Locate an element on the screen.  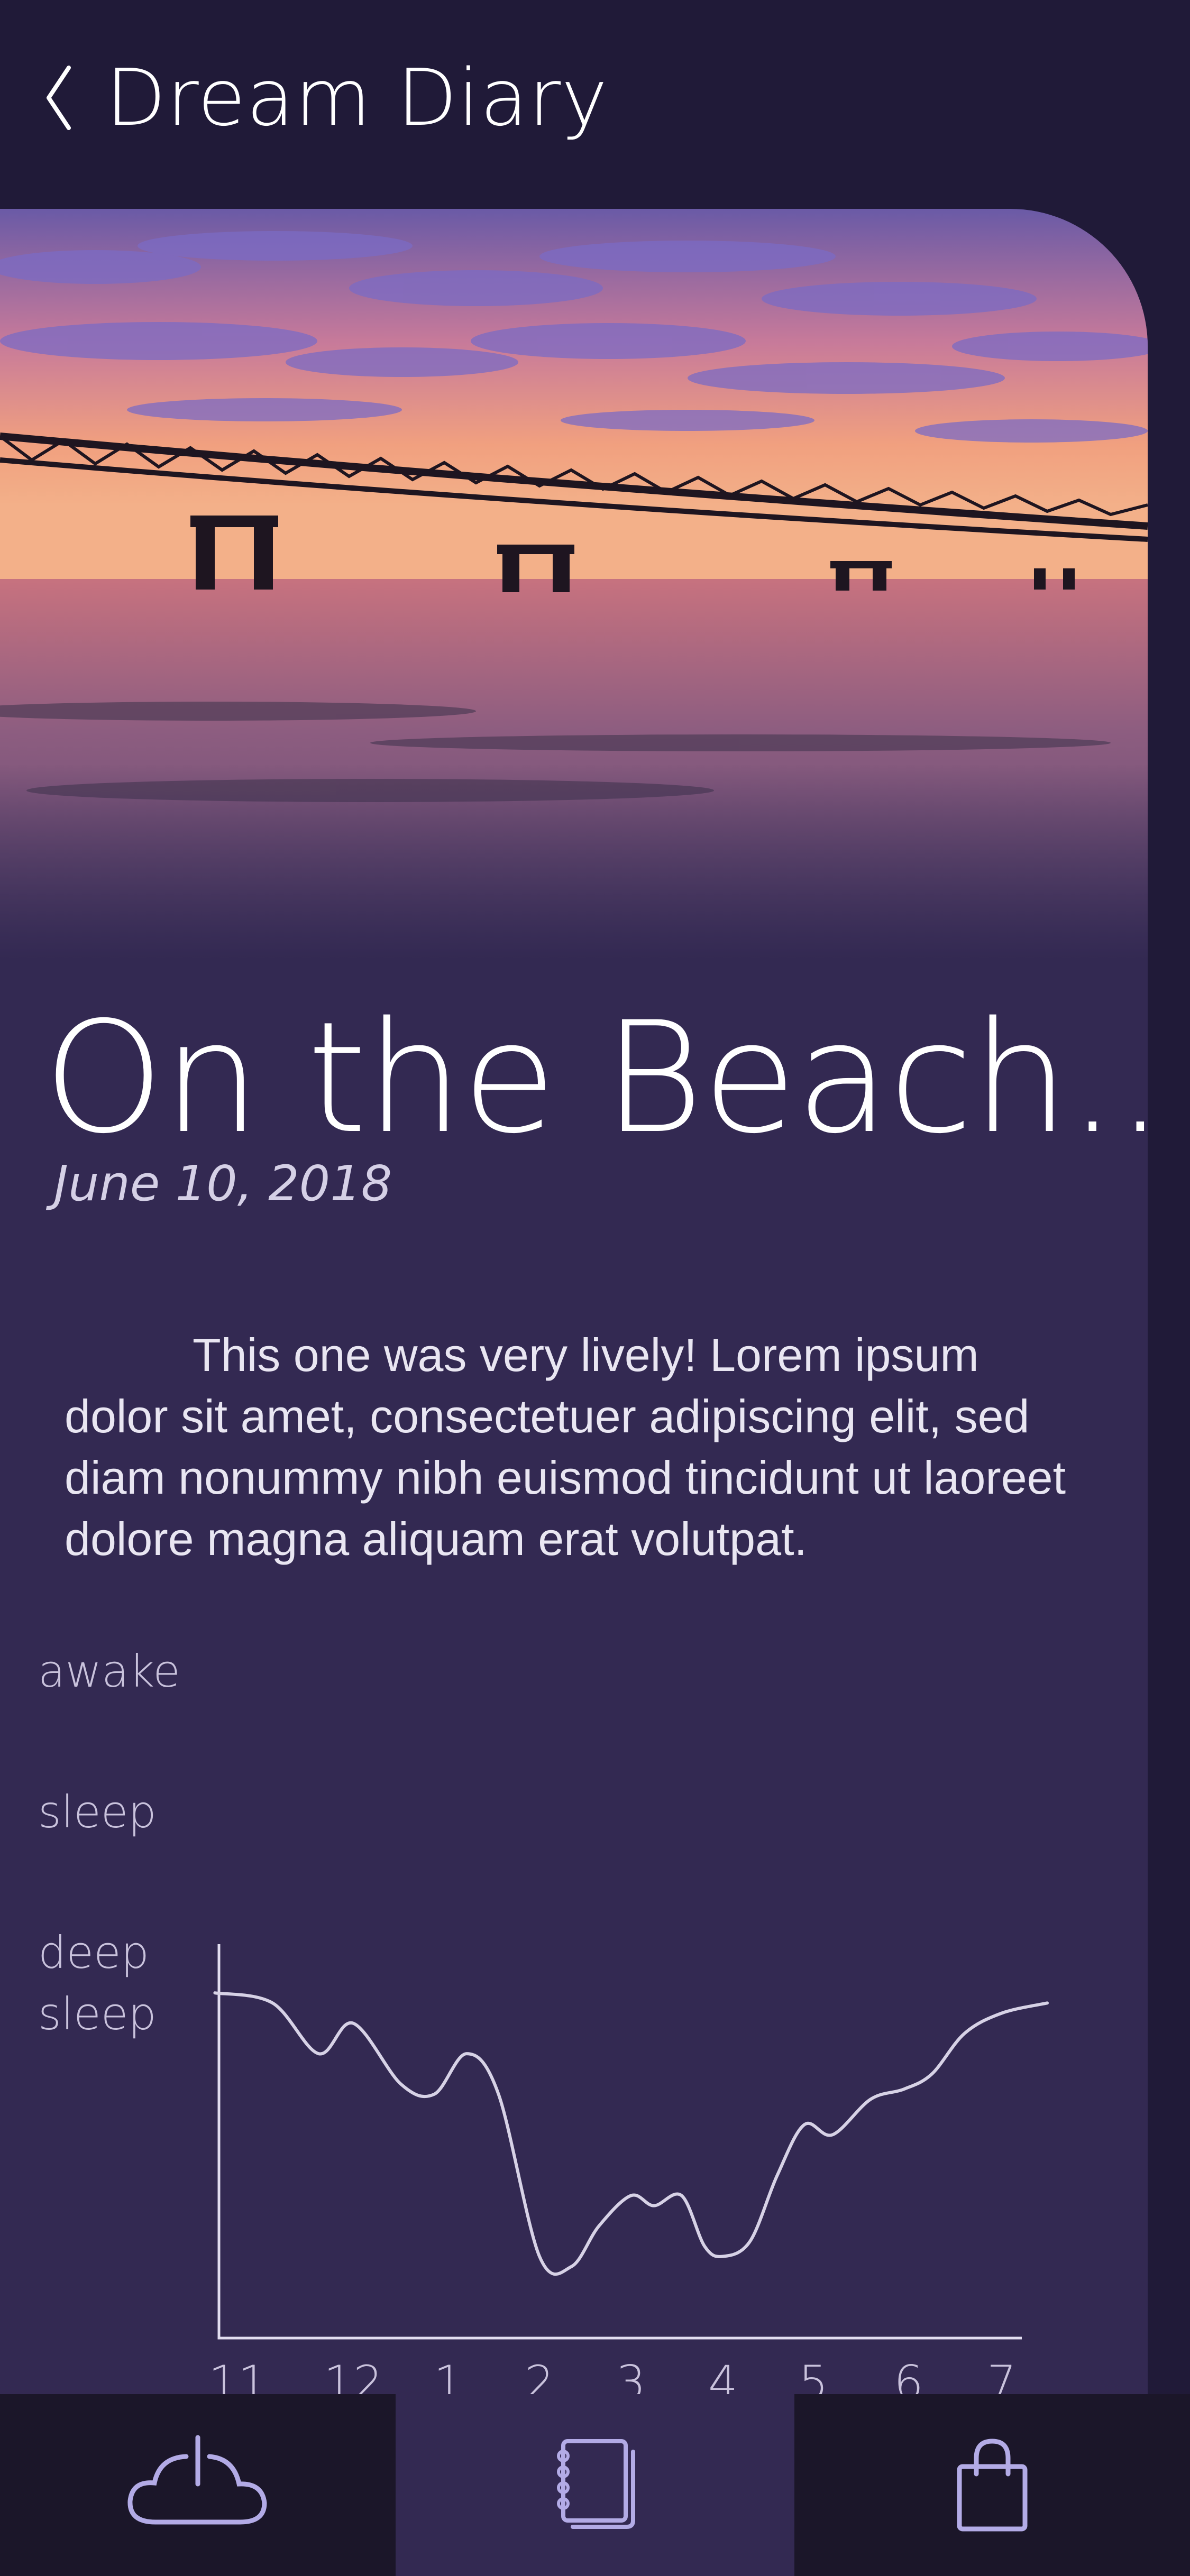
x-tick-label: 1 is located at coordinates (448, 2375).